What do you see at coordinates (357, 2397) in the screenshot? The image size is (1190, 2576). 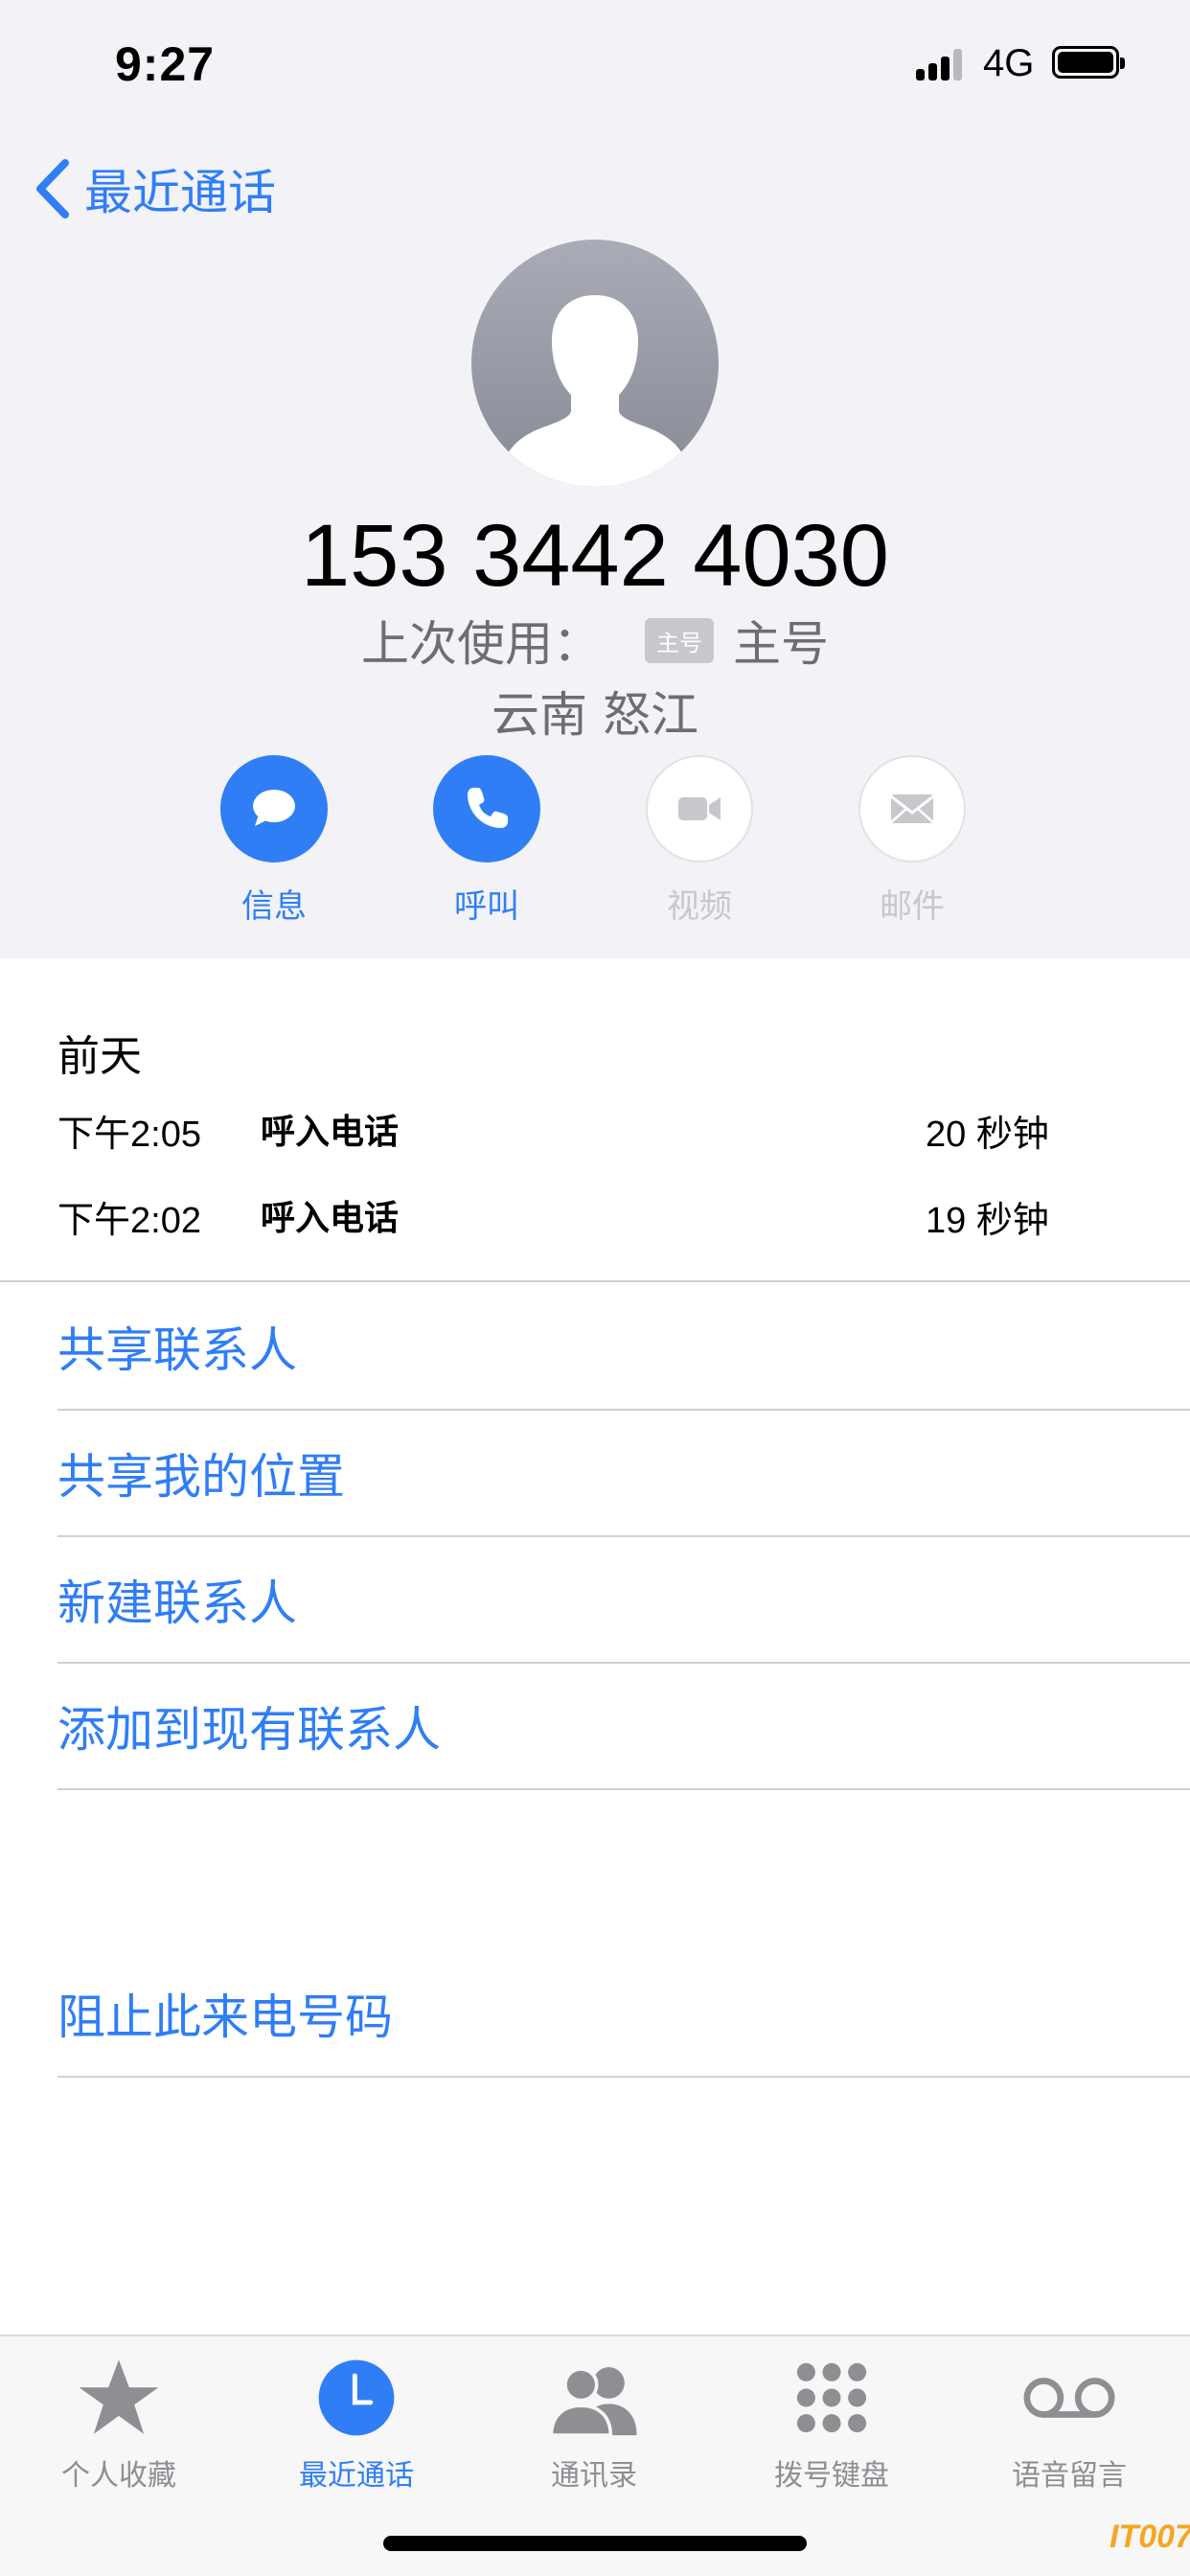 I see `clock-icon` at bounding box center [357, 2397].